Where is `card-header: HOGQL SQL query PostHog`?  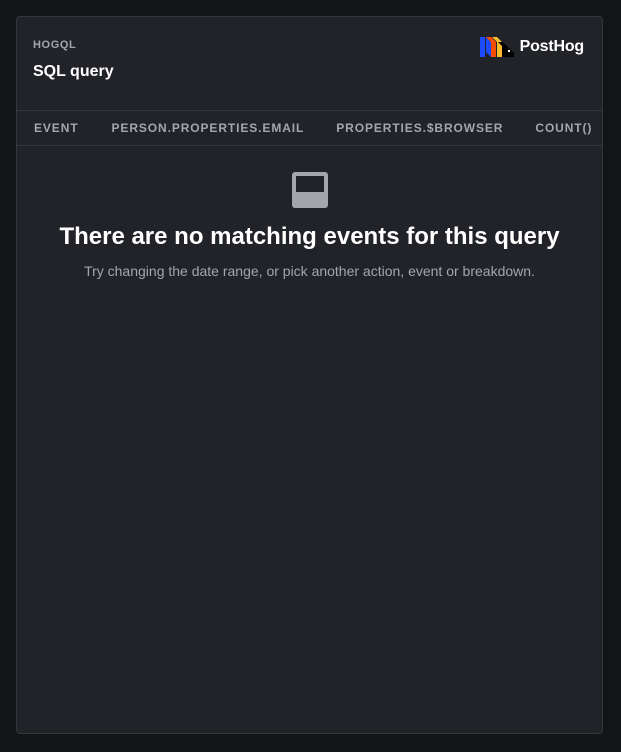 card-header: HOGQL SQL query PostHog is located at coordinates (309, 64).